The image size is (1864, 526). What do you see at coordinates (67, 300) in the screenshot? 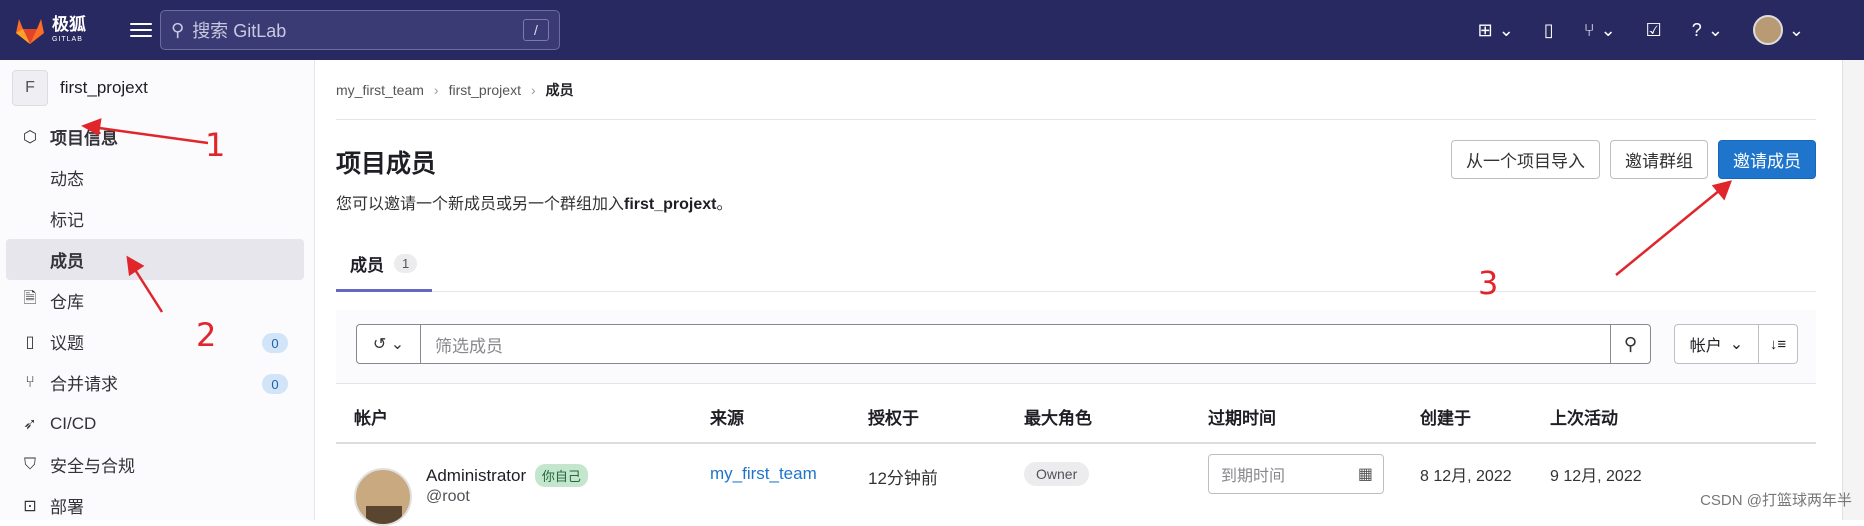
I see `sidebar-item-label: 仓库` at bounding box center [67, 300].